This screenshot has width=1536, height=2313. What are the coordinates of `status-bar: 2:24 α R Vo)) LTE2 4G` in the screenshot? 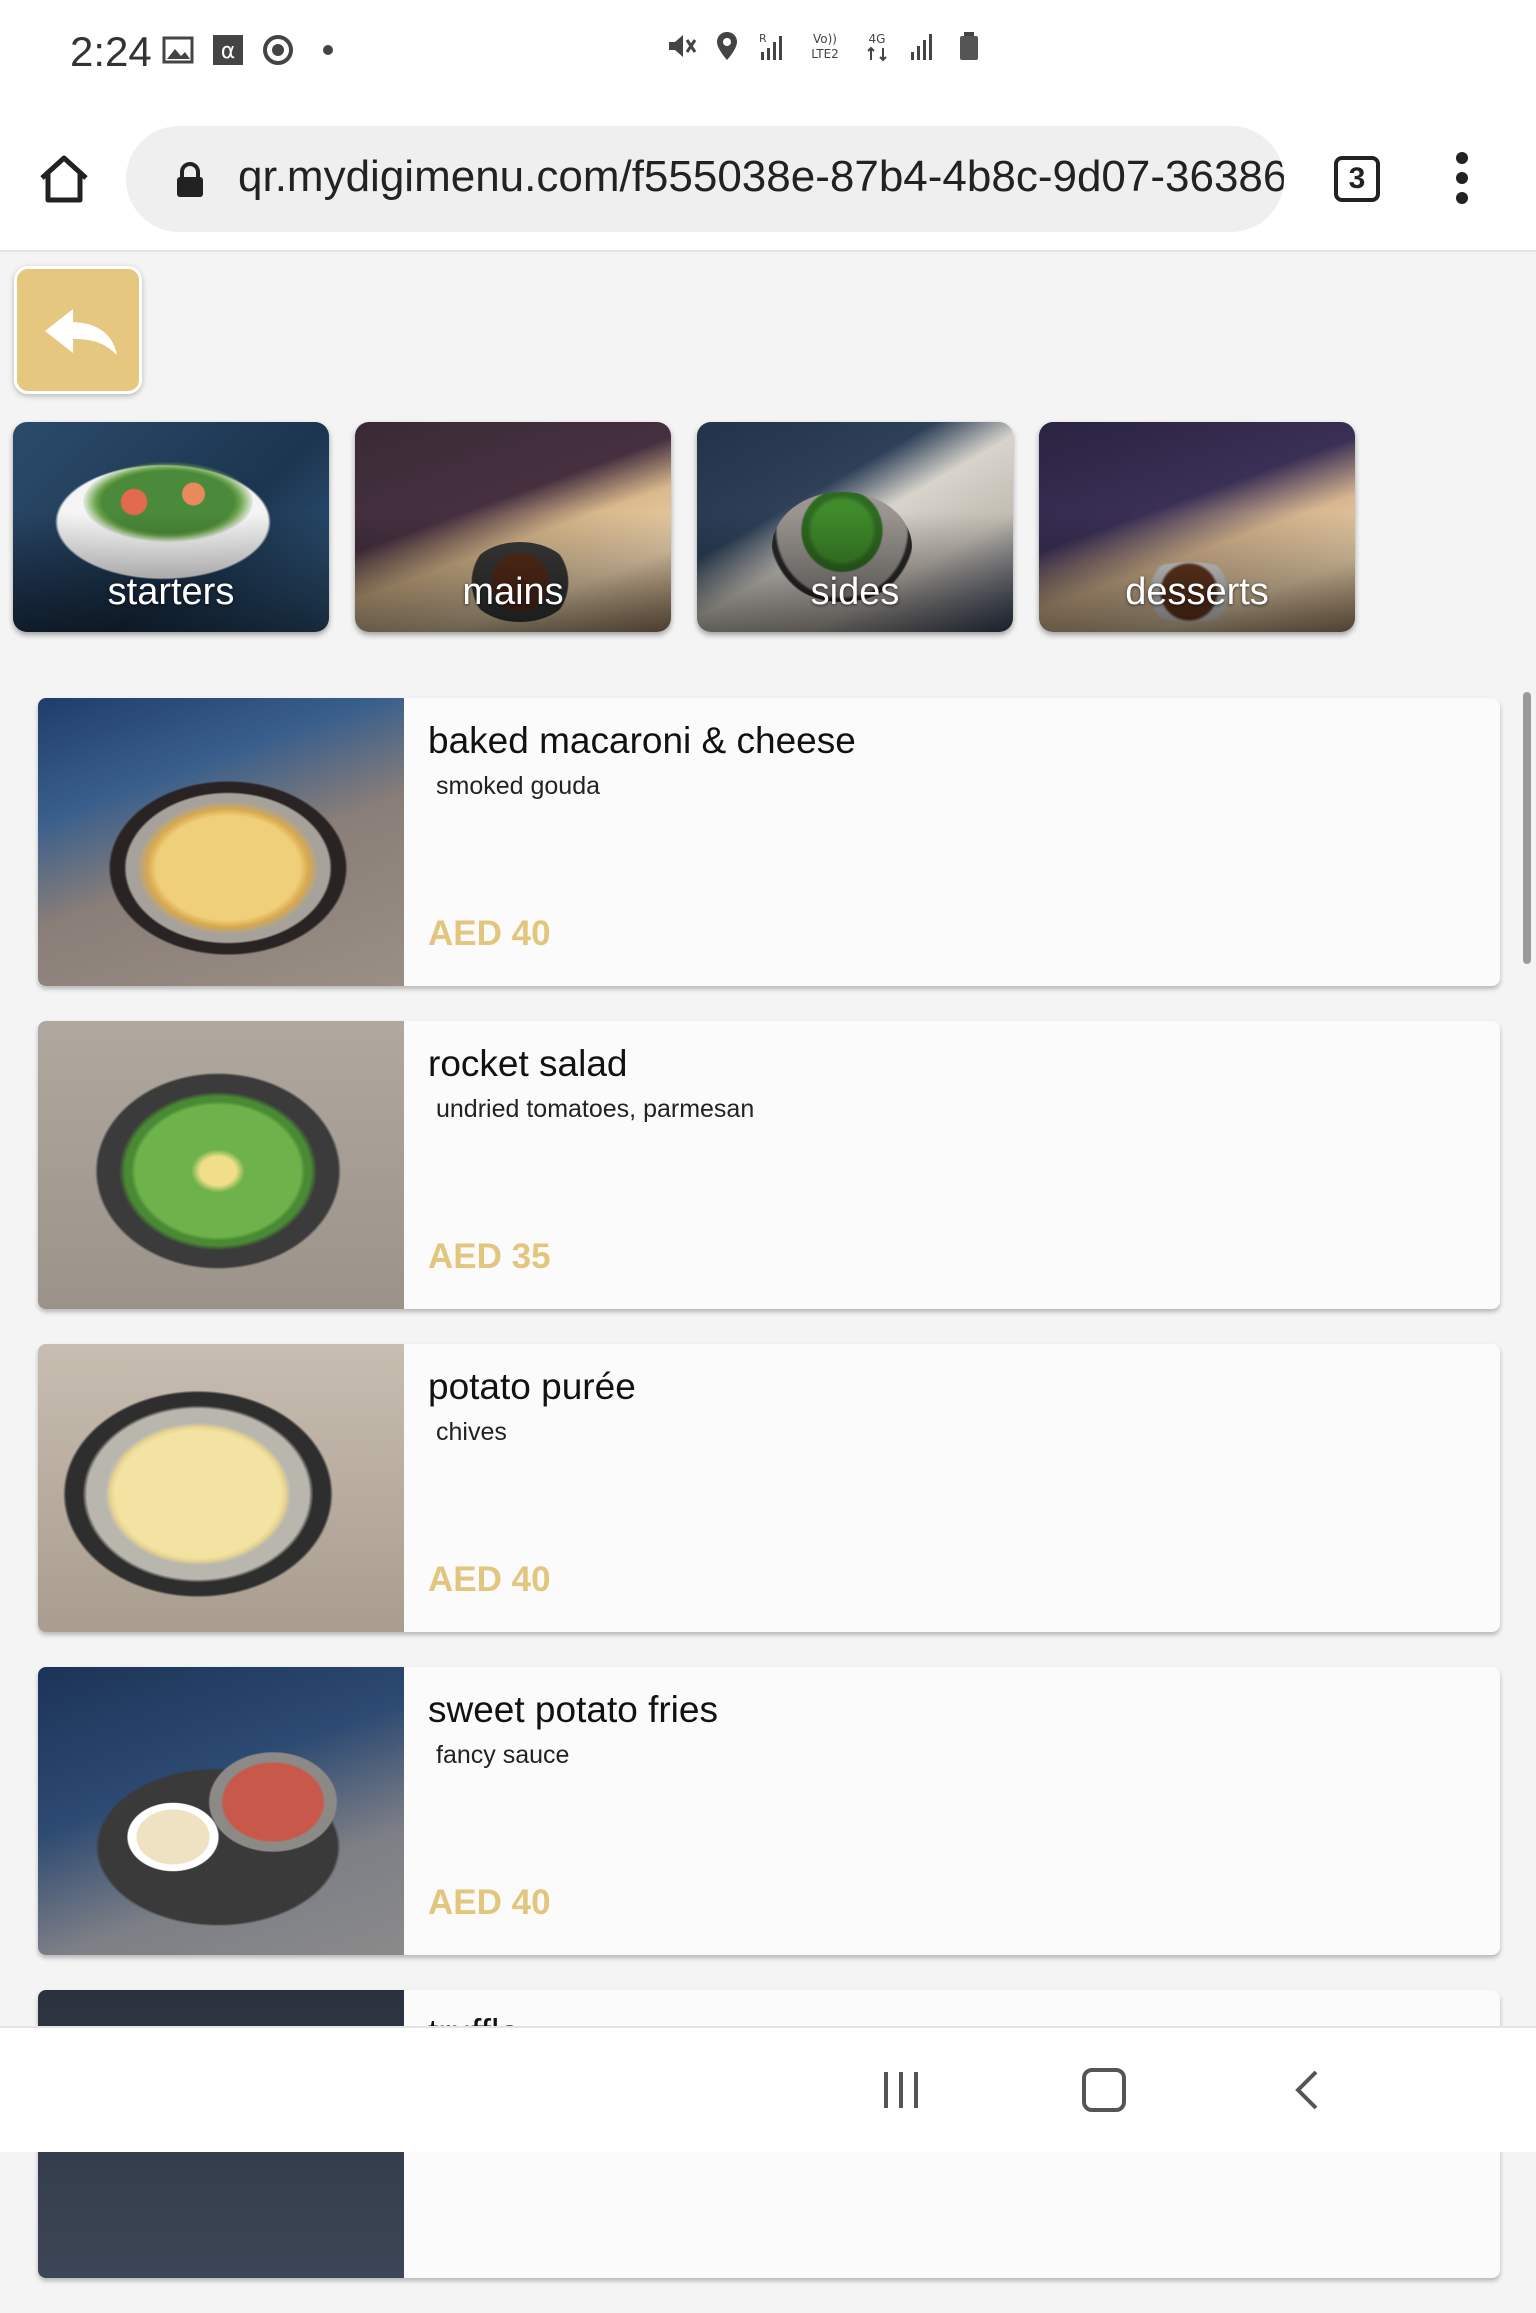 It's located at (768, 55).